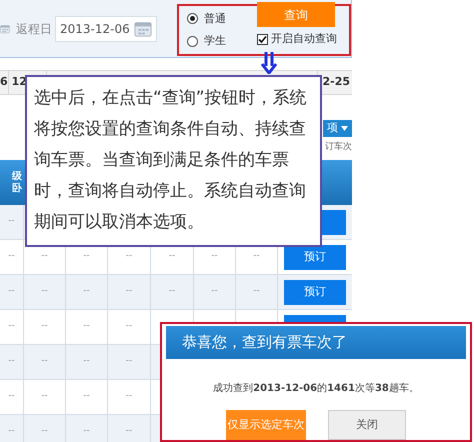  Describe the element at coordinates (316, 389) in the screenshot. I see `dialog-message: 成功查到2013-12-06的1461次等38趟车。` at that location.